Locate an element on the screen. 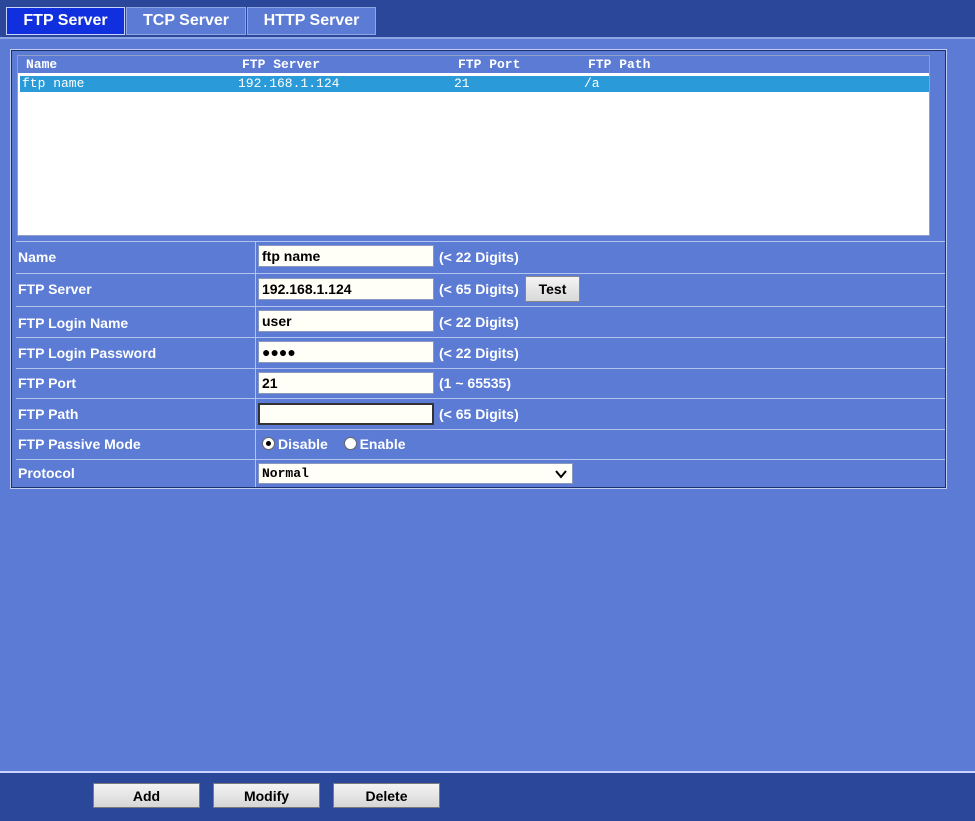 This screenshot has width=975, height=821. row-name: ftp name is located at coordinates (53, 83).